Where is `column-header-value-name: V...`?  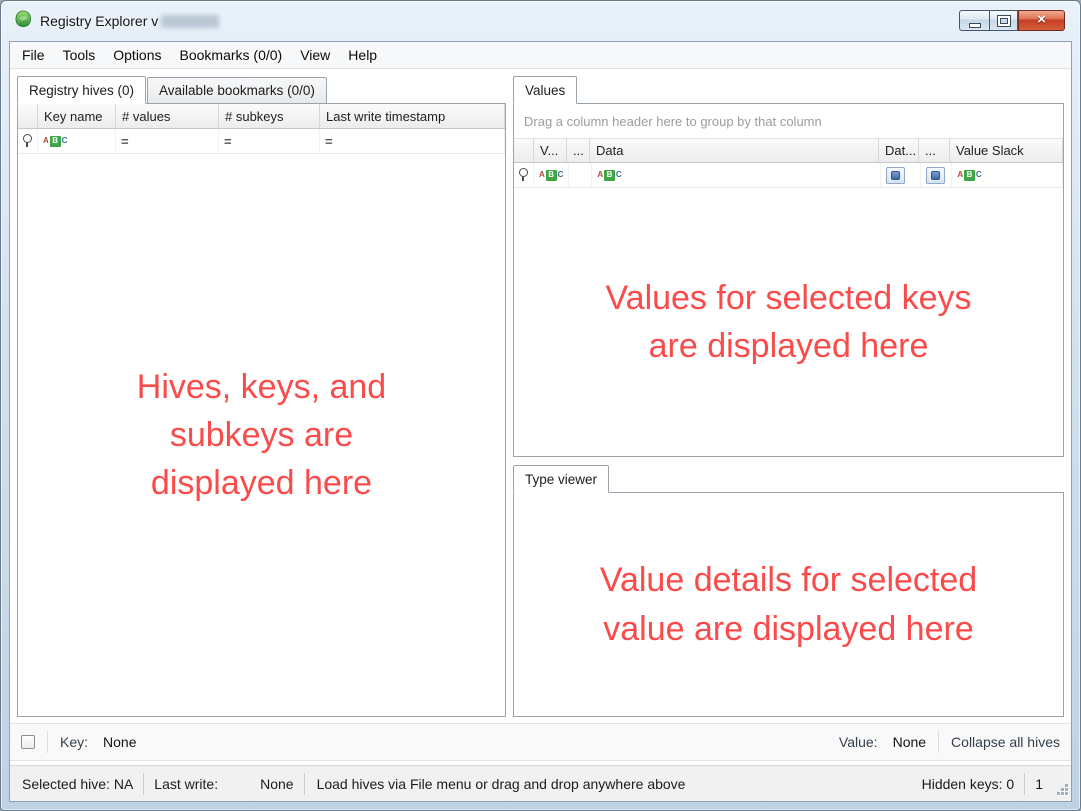 column-header-value-name: V... is located at coordinates (550, 150).